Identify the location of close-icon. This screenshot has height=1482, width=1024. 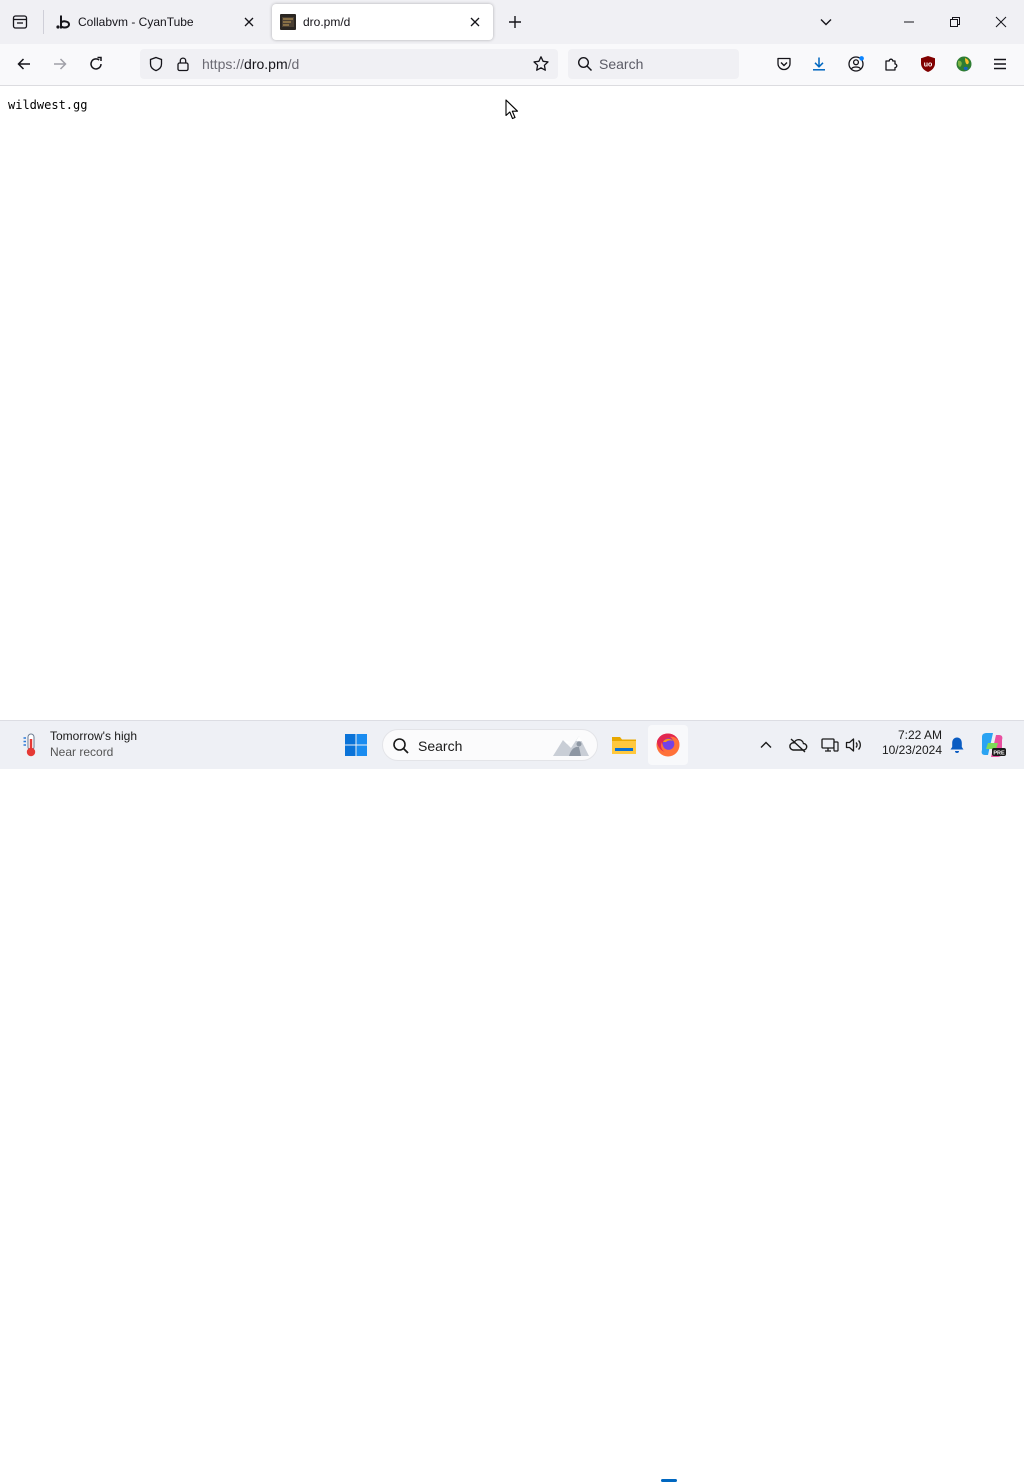
(1001, 22).